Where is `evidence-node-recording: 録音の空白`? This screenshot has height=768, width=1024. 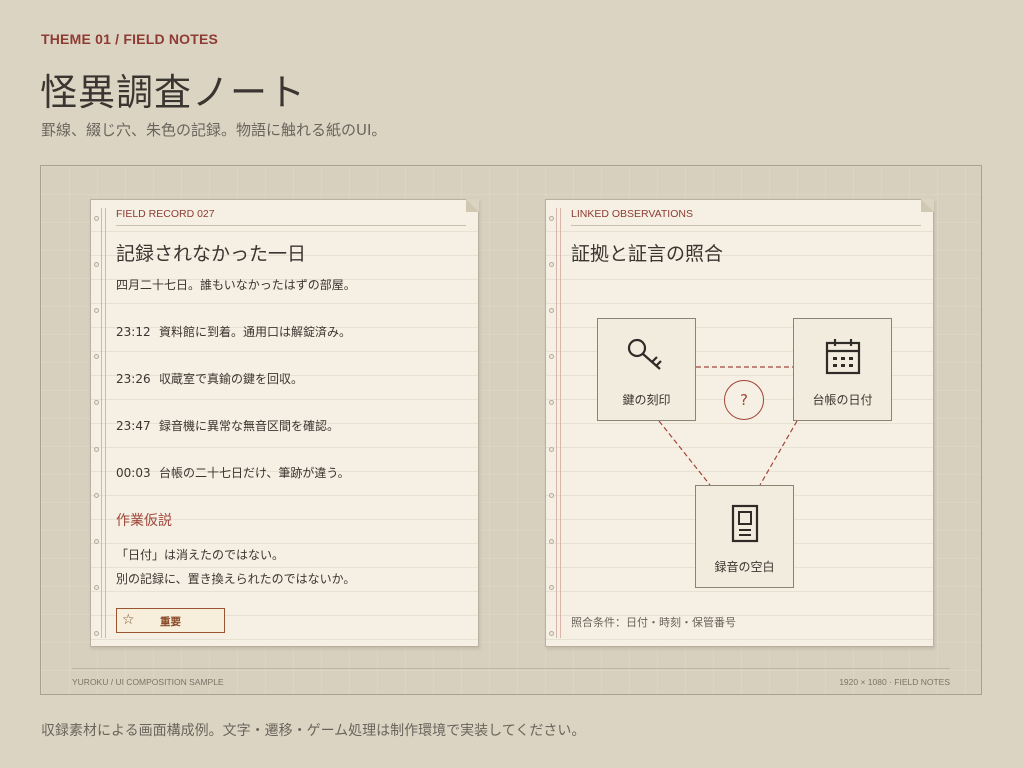 evidence-node-recording: 録音の空白 is located at coordinates (744, 536).